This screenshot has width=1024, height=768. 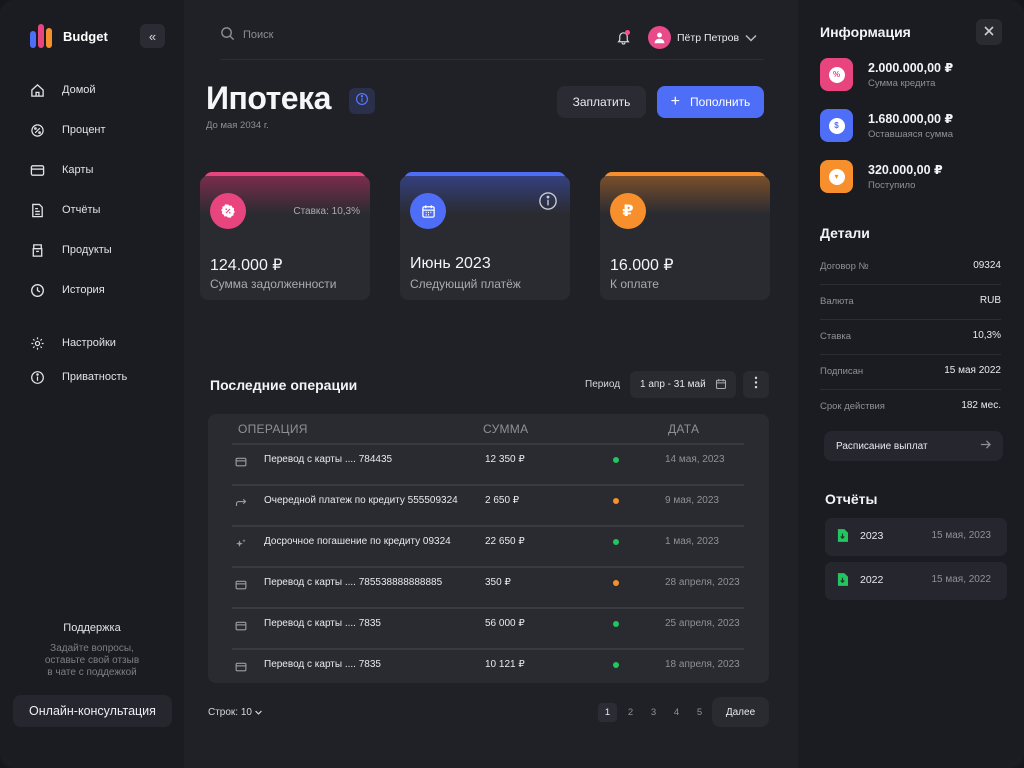 What do you see at coordinates (892, 185) in the screenshot?
I see `stat-label: Поступило` at bounding box center [892, 185].